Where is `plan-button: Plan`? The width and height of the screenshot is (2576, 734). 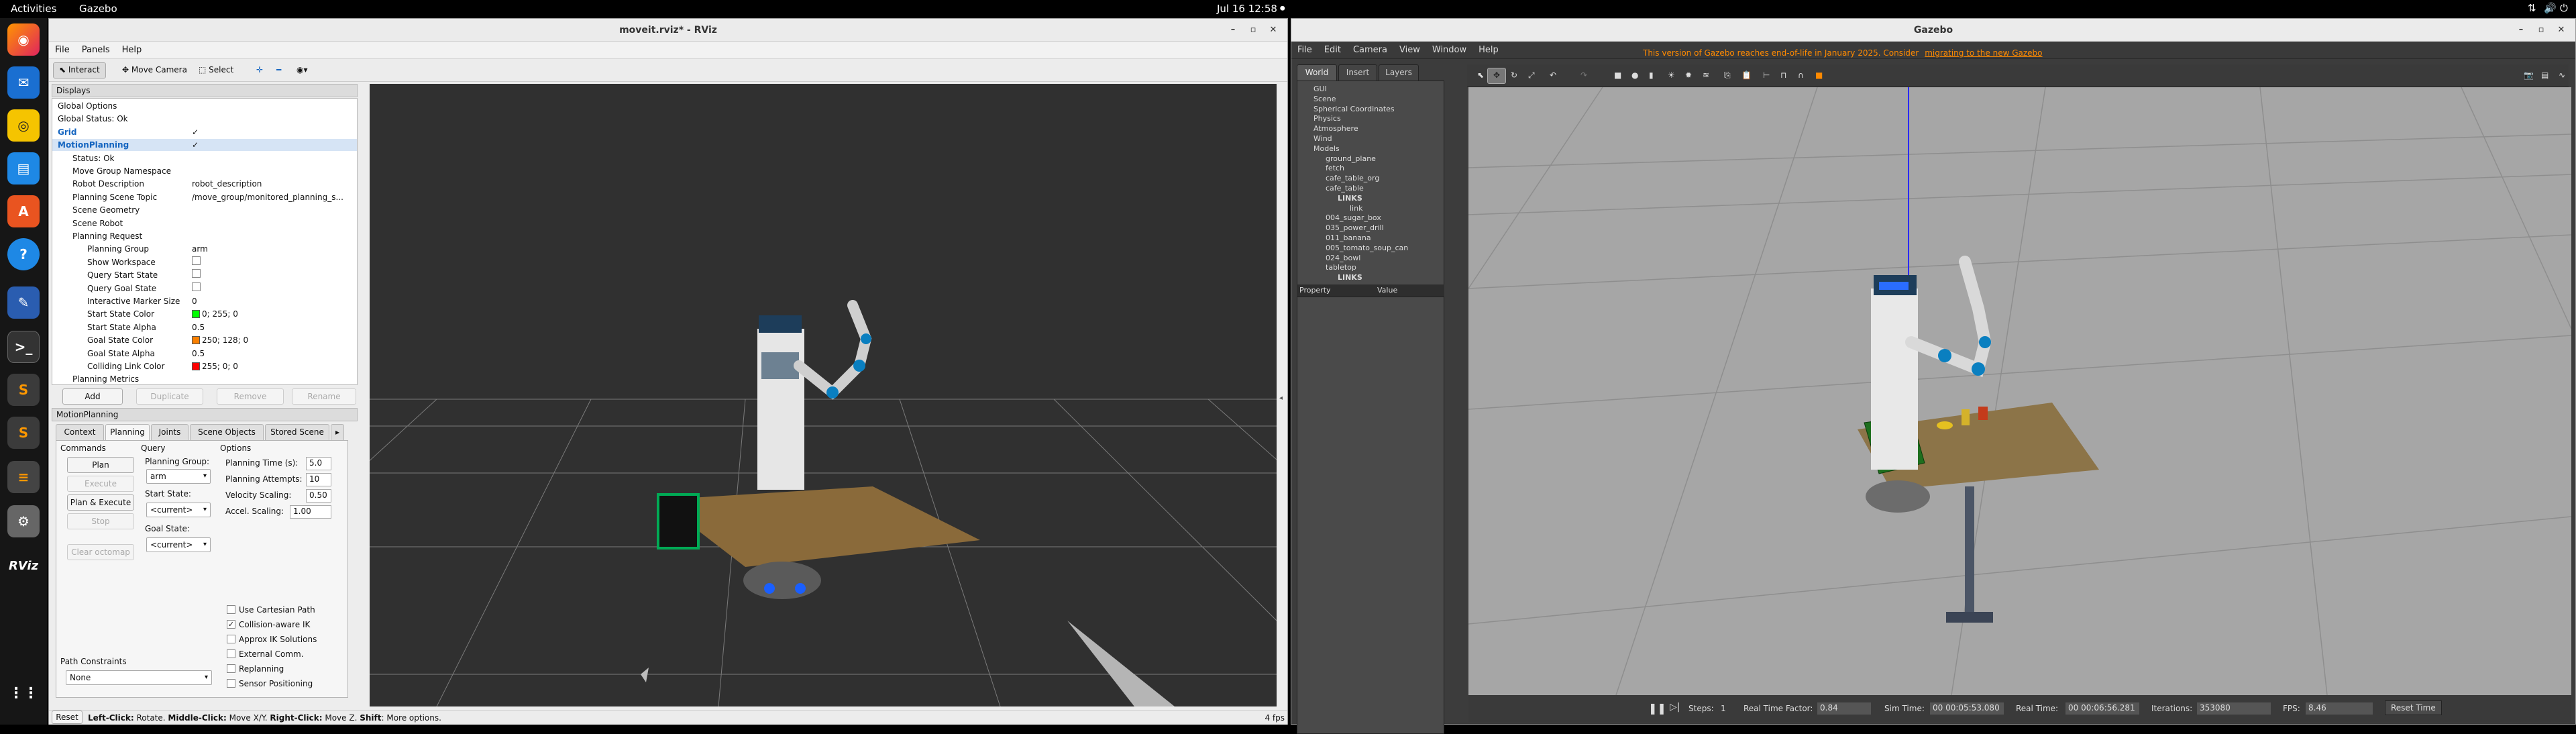 plan-button: Plan is located at coordinates (100, 465).